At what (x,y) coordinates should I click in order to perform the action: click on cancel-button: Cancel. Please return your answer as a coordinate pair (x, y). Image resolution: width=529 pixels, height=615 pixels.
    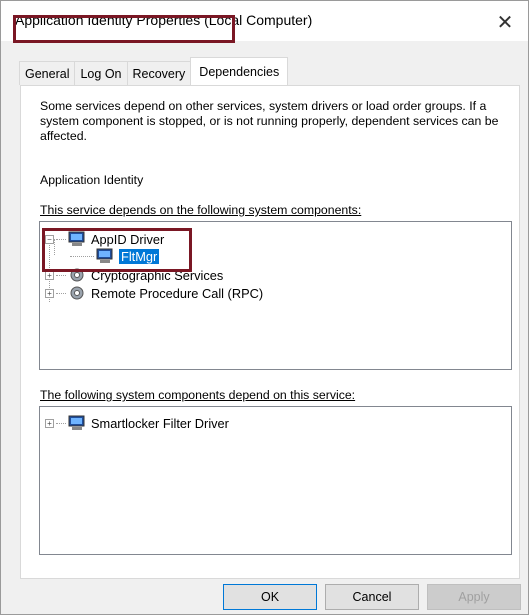
    Looking at the image, I should click on (372, 597).